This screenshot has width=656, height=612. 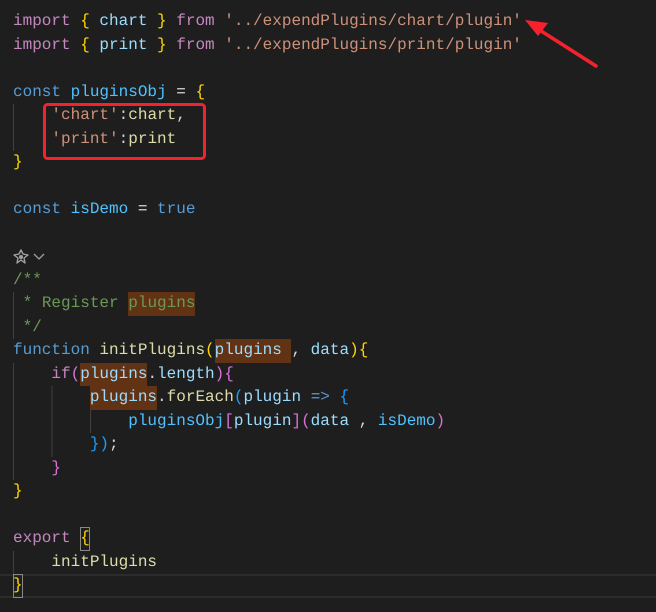 I want to click on code-line: */, so click(x=27, y=327).